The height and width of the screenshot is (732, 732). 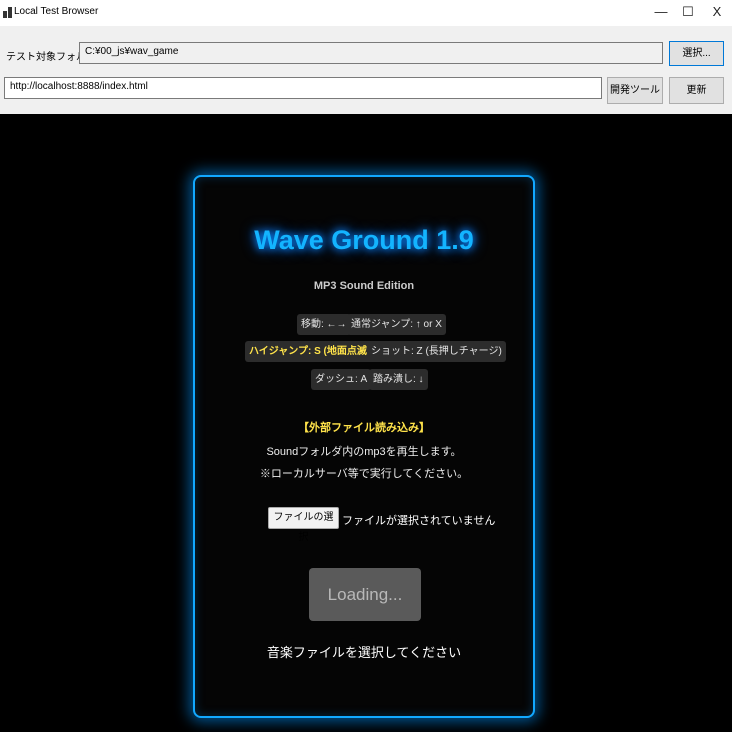 What do you see at coordinates (635, 90) in the screenshot?
I see `devtools-button: 開発ツール` at bounding box center [635, 90].